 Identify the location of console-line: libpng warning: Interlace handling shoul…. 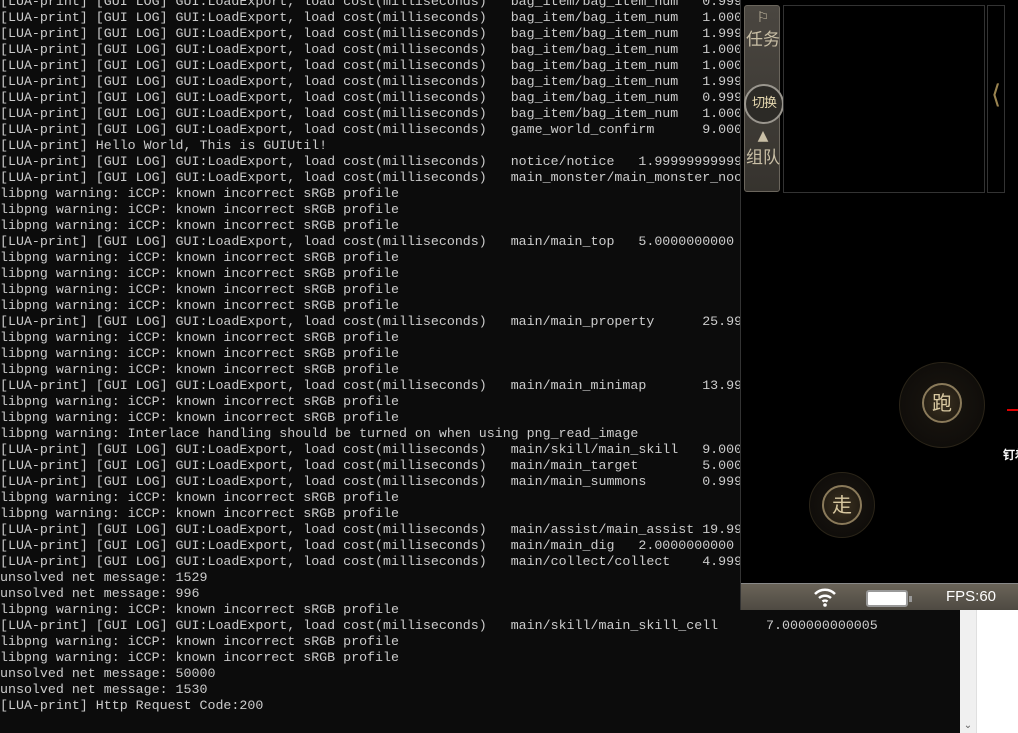
(319, 433).